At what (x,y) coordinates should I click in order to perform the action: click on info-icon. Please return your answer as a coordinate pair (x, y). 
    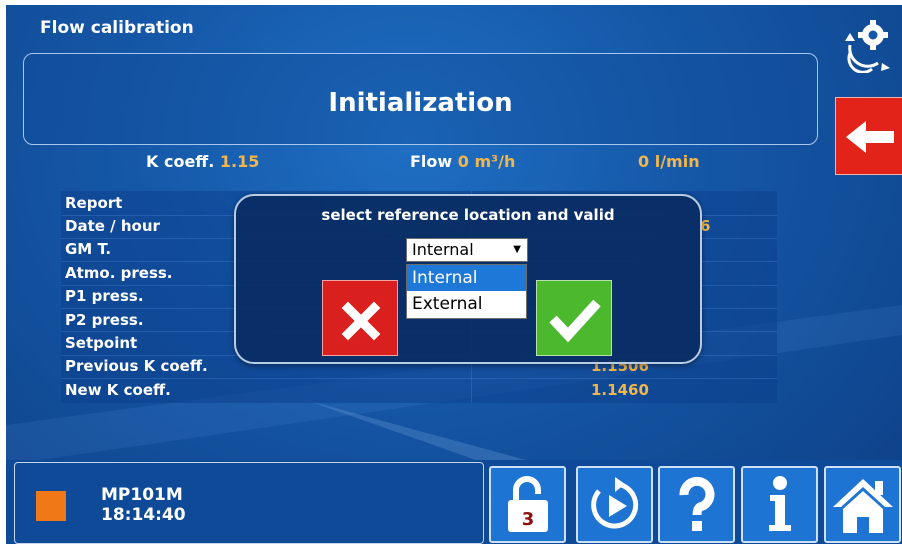
    Looking at the image, I should click on (779, 503).